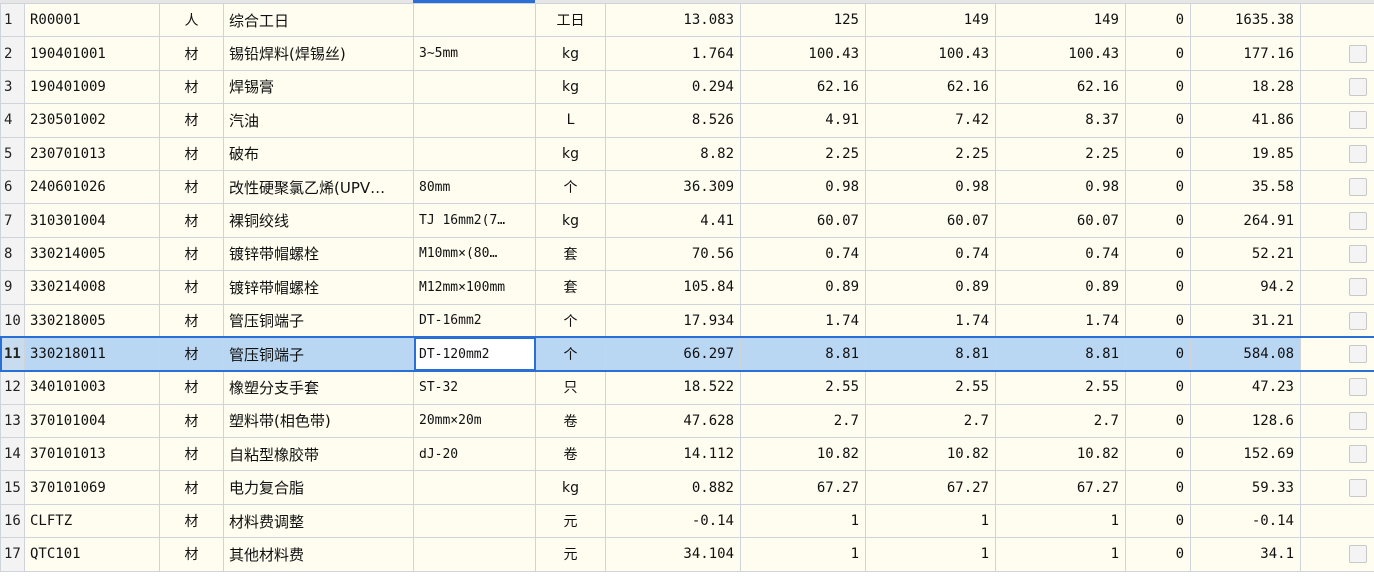 Image resolution: width=1374 pixels, height=588 pixels. What do you see at coordinates (318, 554) in the screenshot?
I see `name-cell: 其他材料费` at bounding box center [318, 554].